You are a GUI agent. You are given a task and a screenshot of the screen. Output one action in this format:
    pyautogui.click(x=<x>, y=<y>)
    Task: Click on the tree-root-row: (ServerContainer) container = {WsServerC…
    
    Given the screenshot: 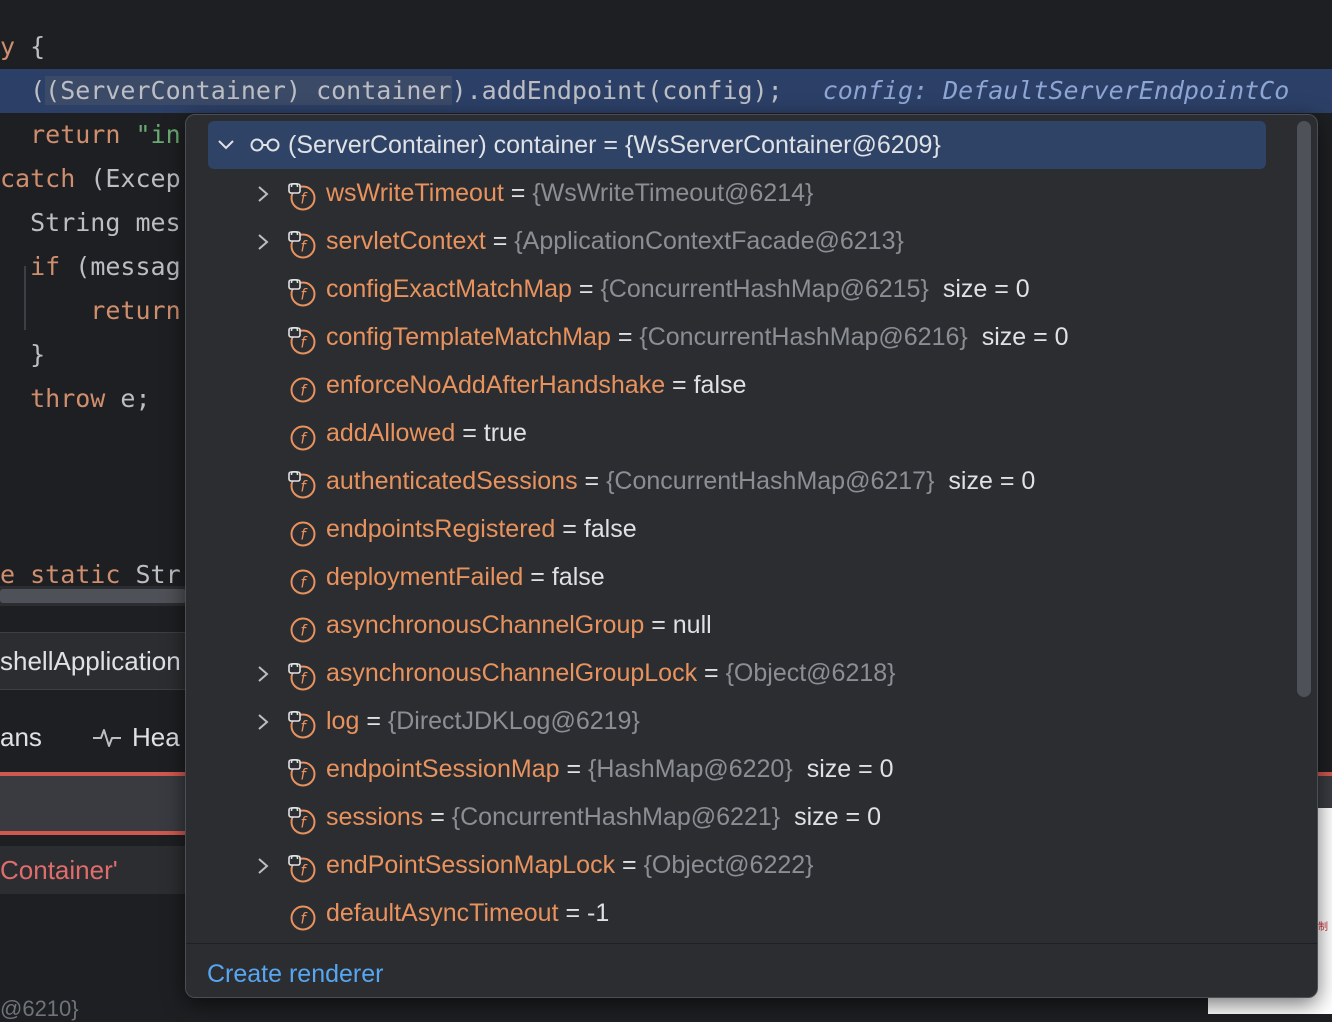 What is the action you would take?
    pyautogui.click(x=737, y=145)
    